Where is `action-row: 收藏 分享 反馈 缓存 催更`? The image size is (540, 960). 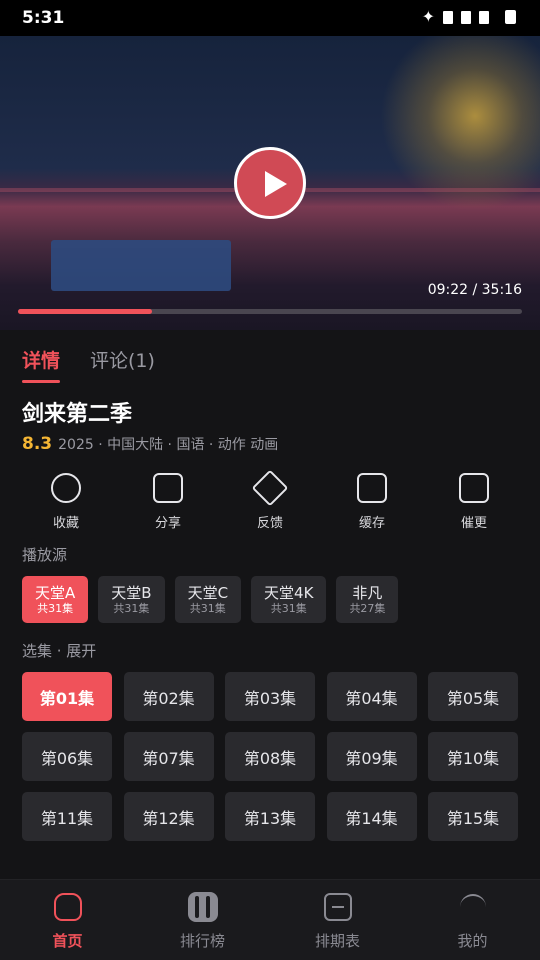 action-row: 收藏 分享 反馈 缓存 催更 is located at coordinates (270, 500).